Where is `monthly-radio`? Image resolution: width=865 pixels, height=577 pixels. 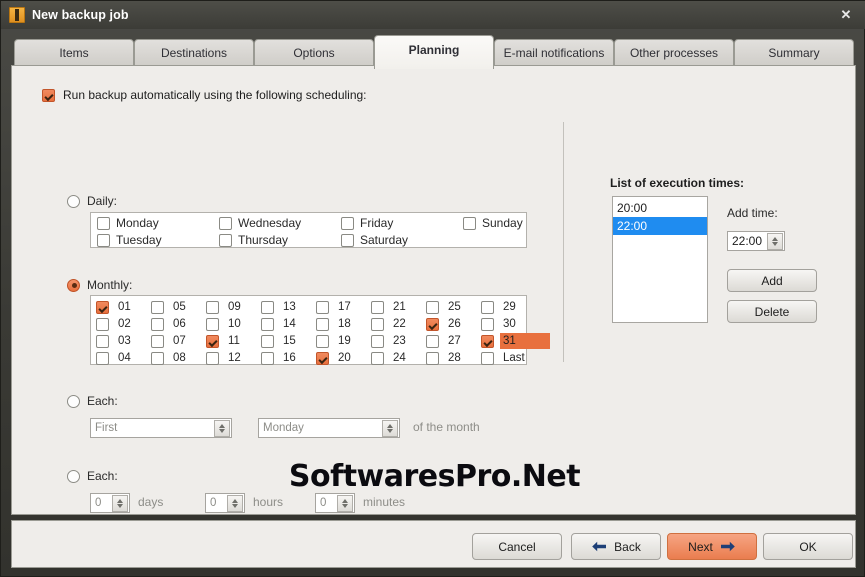 monthly-radio is located at coordinates (73, 285).